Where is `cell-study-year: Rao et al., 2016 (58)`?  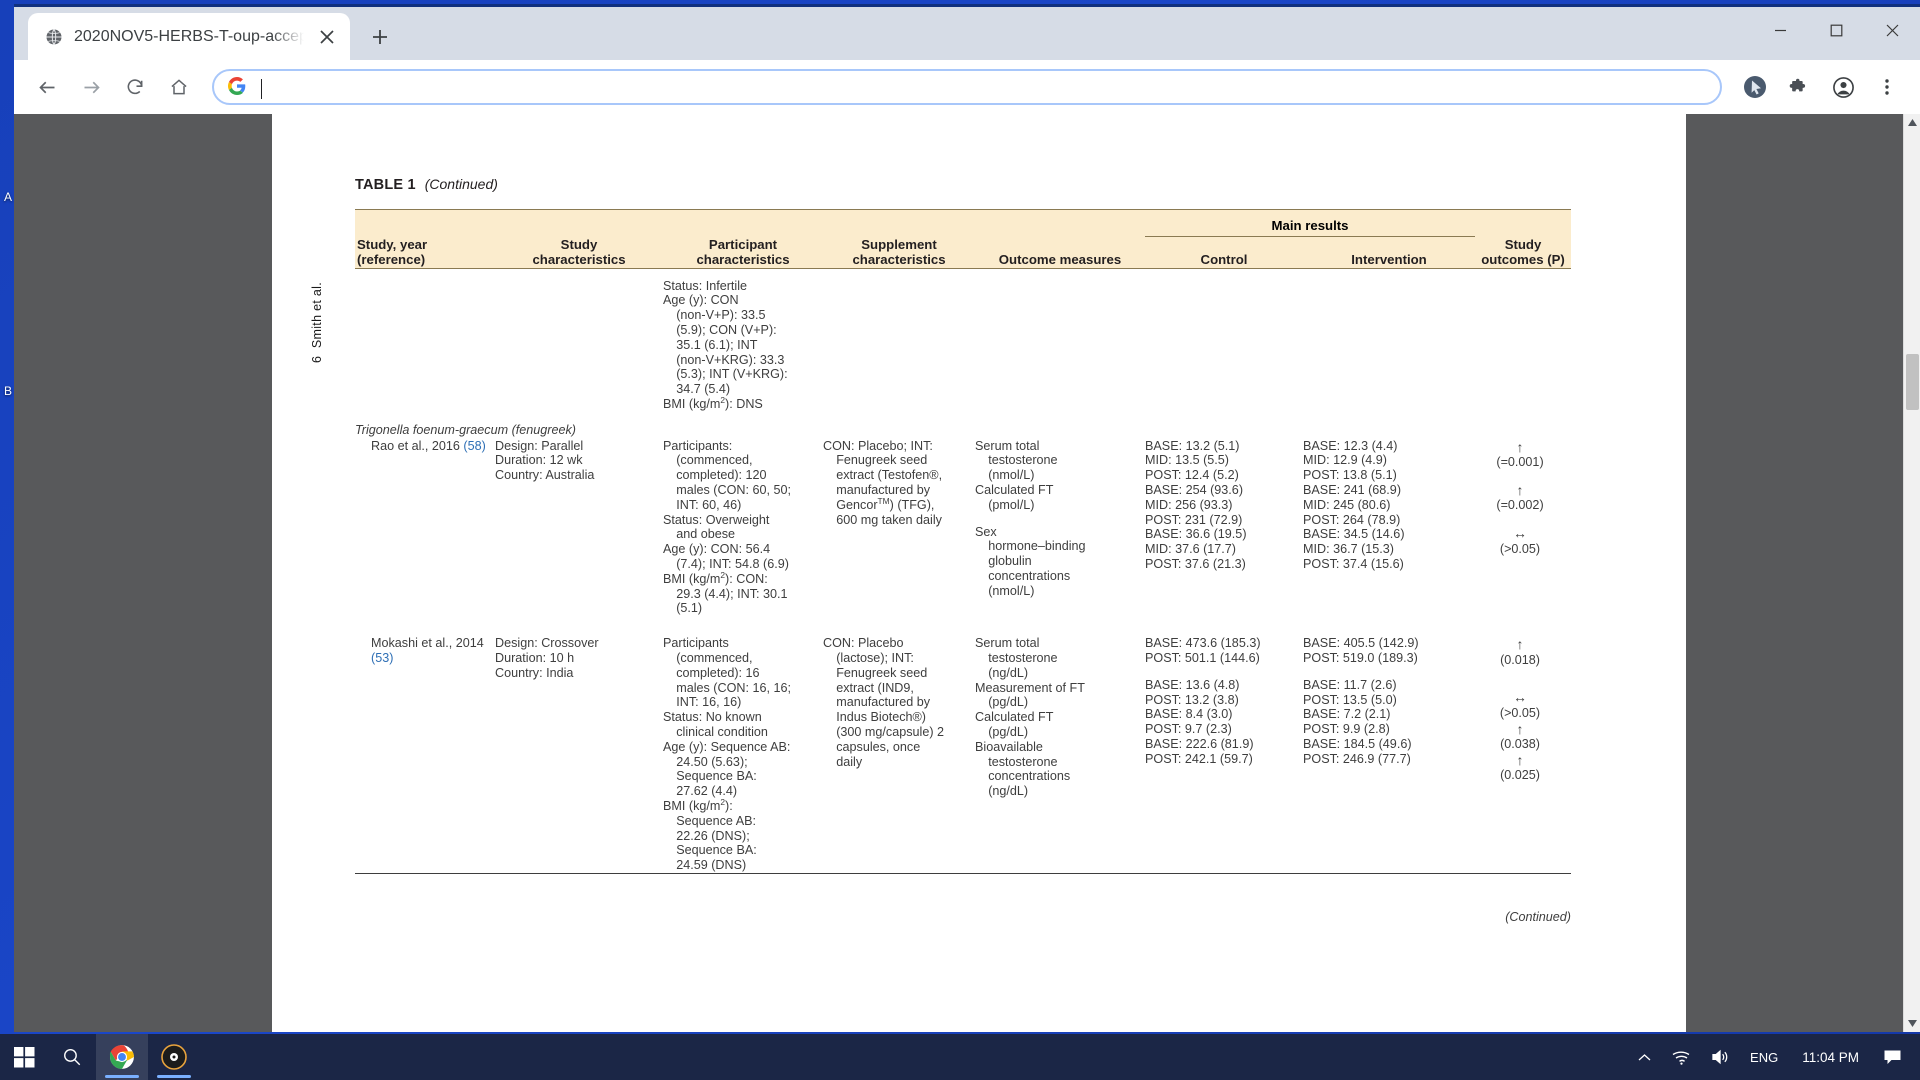
cell-study-year: Rao et al., 2016 (58) is located at coordinates (425, 528).